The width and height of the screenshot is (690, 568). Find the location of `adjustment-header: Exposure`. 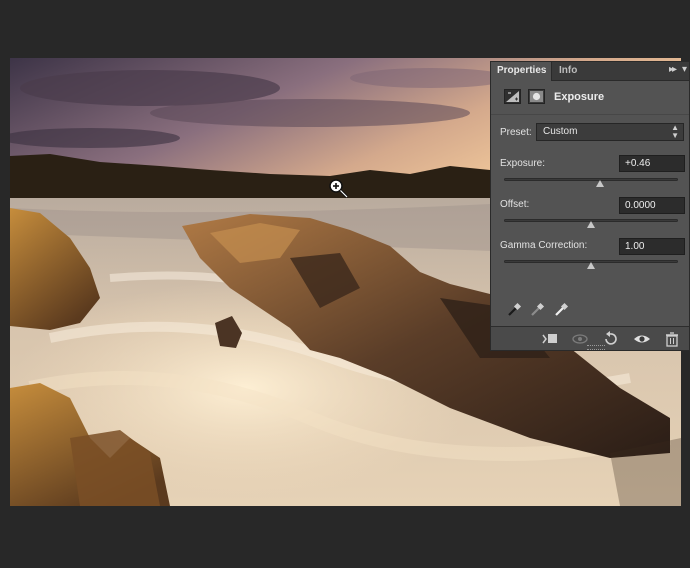

adjustment-header: Exposure is located at coordinates (590, 96).